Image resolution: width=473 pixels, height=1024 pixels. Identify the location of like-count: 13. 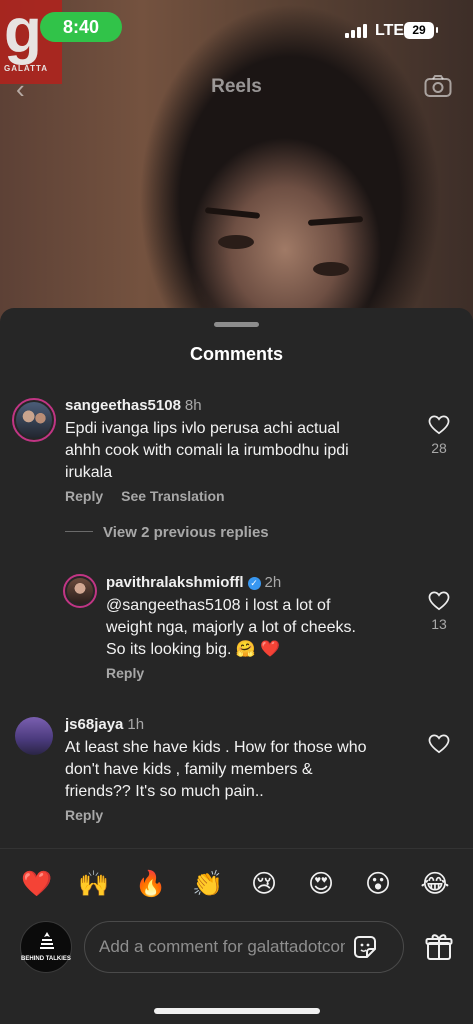
(439, 624).